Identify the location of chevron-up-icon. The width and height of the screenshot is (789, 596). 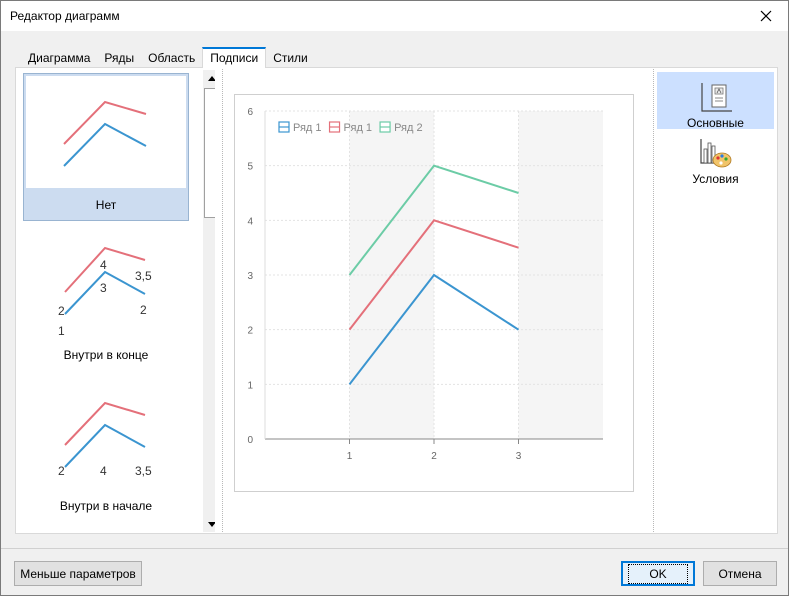
(211, 78).